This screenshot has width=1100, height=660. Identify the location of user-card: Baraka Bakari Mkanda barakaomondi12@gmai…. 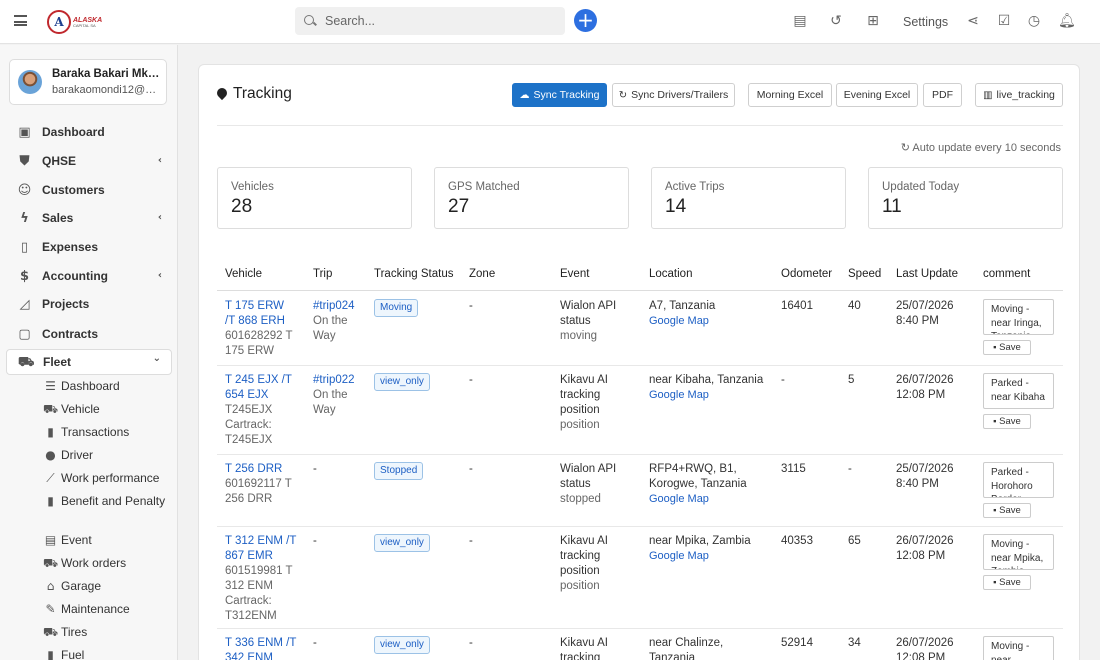
(88, 82).